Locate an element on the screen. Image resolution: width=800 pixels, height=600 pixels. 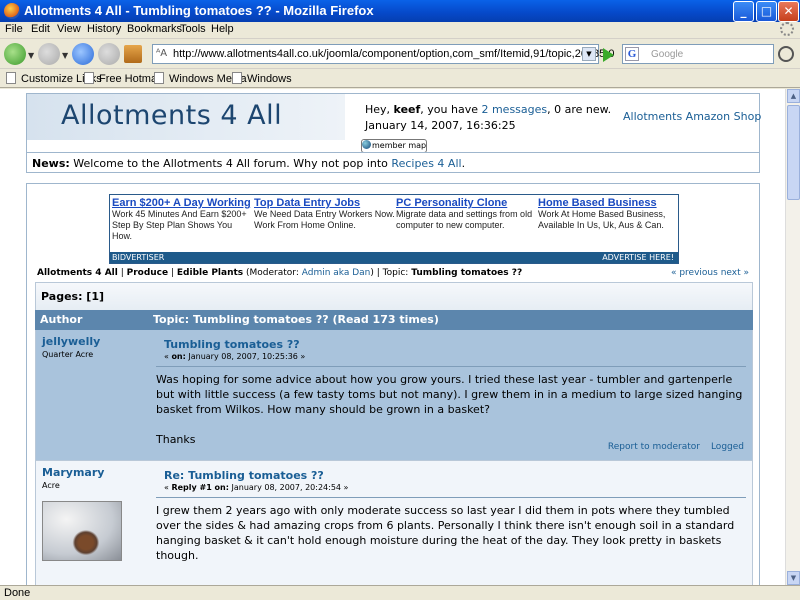
forward-arrow-icon is located at coordinates (49, 54).